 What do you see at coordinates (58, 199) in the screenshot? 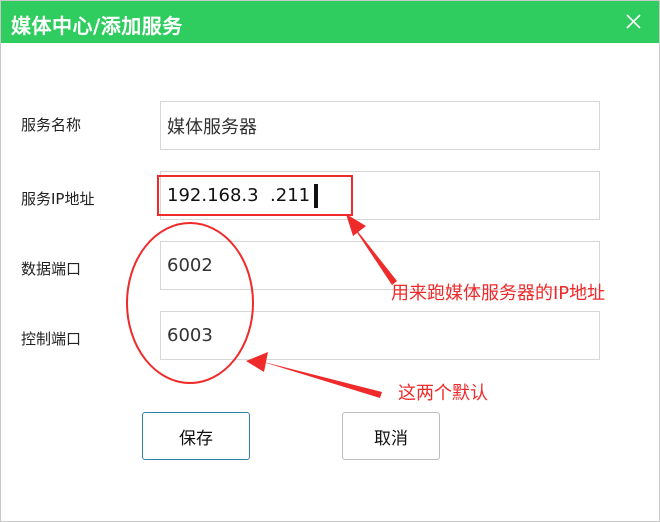
I see `service-ip-label: 服务IP地址` at bounding box center [58, 199].